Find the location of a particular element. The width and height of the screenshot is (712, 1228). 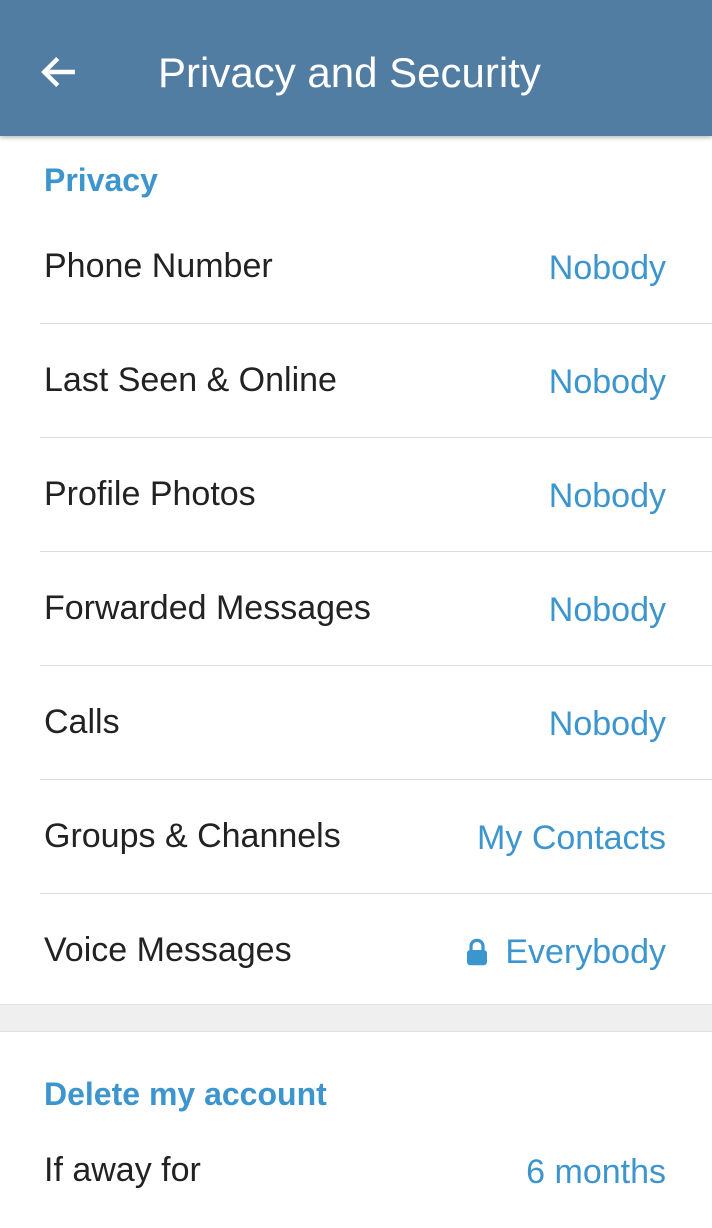

setting-label: Calls is located at coordinates (82, 722).